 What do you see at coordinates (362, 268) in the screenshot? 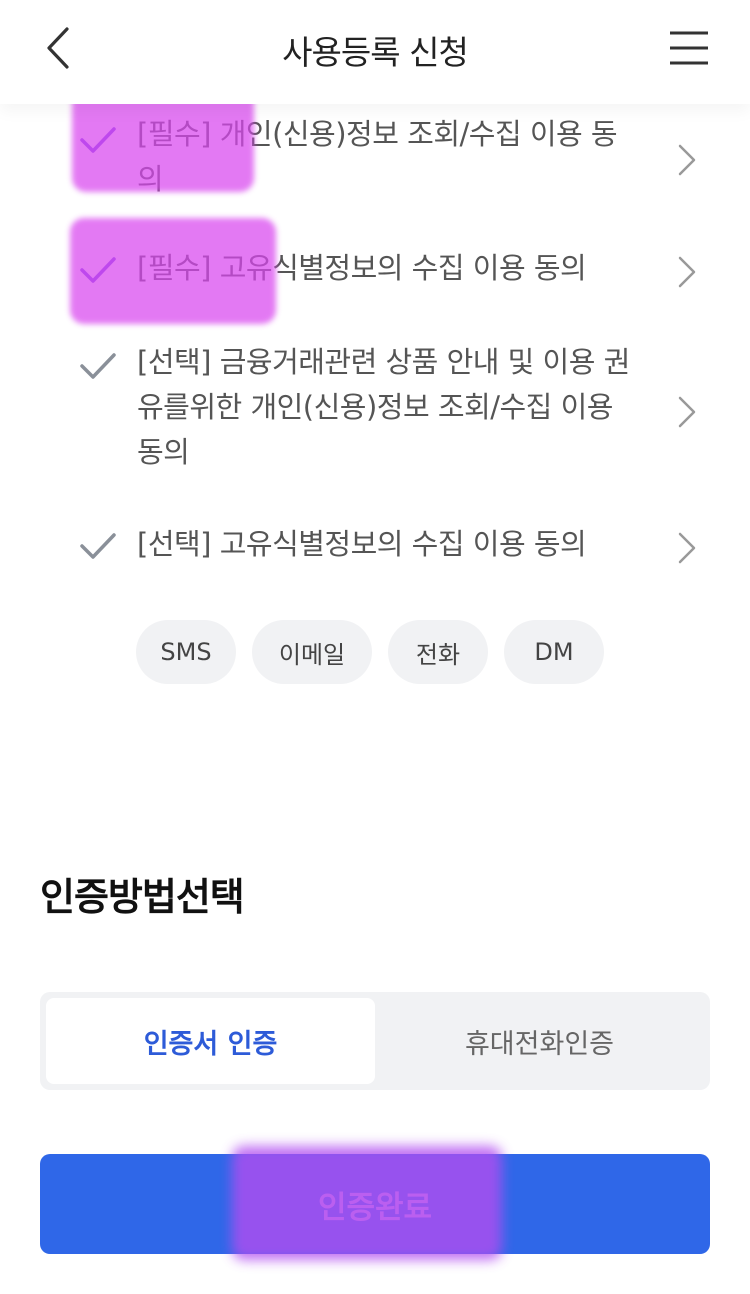
I see `consent-label: [필수] 고유식별정보의 수집 이용 동의` at bounding box center [362, 268].